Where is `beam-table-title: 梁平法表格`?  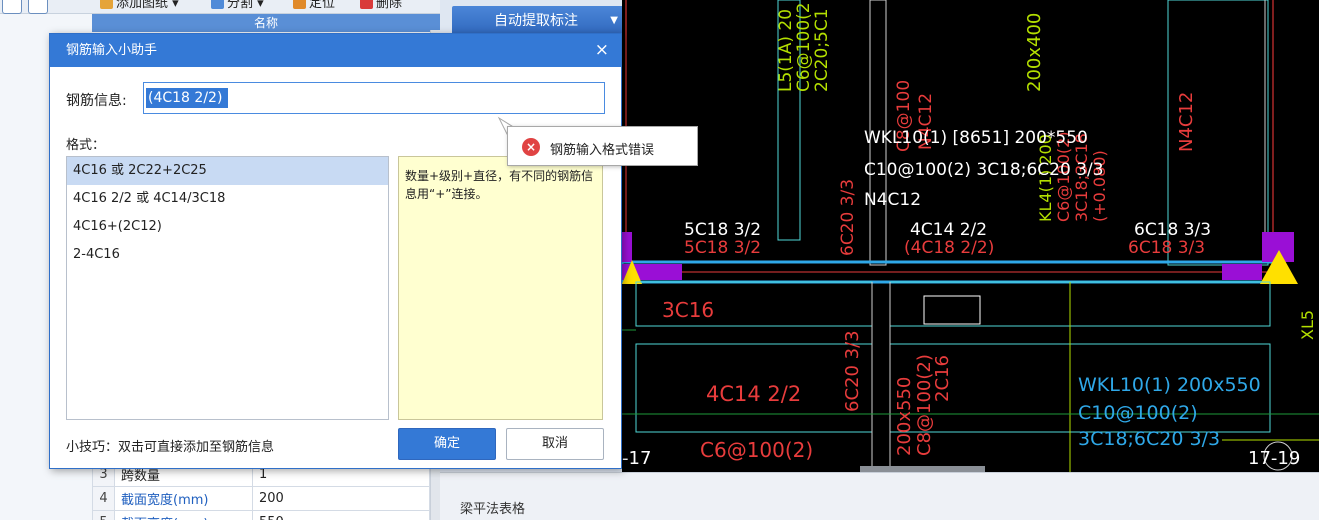 beam-table-title: 梁平法表格 is located at coordinates (492, 507).